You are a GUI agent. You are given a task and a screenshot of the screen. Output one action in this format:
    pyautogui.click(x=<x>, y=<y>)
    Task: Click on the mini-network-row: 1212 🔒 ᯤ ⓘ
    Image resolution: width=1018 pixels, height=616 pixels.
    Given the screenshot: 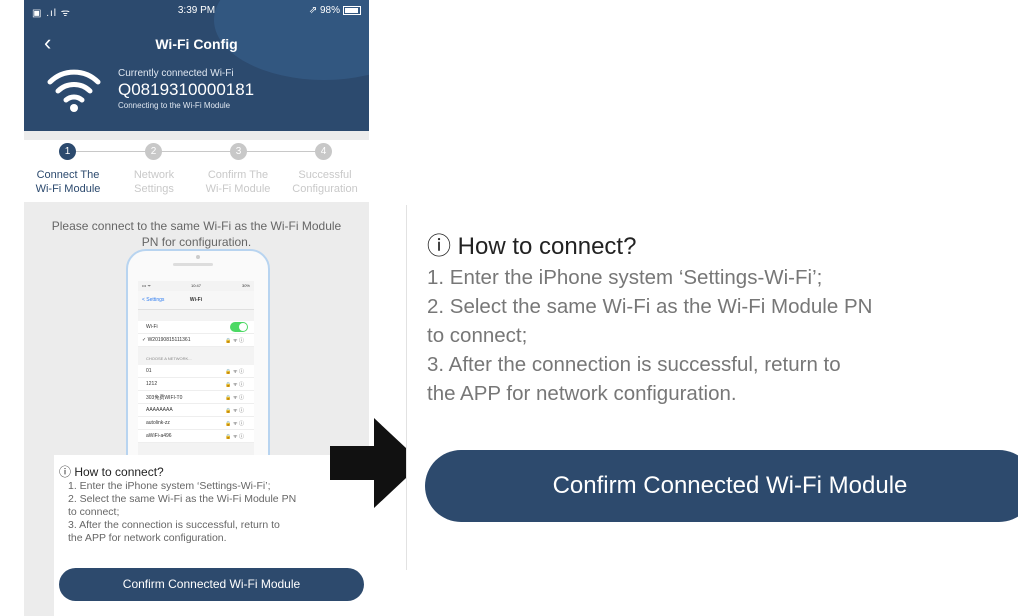 What is the action you would take?
    pyautogui.click(x=196, y=384)
    